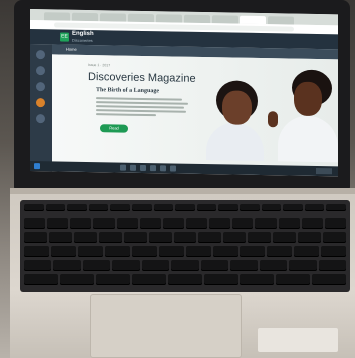 The height and width of the screenshot is (358, 355). I want to click on start-icon, so click(37, 166).